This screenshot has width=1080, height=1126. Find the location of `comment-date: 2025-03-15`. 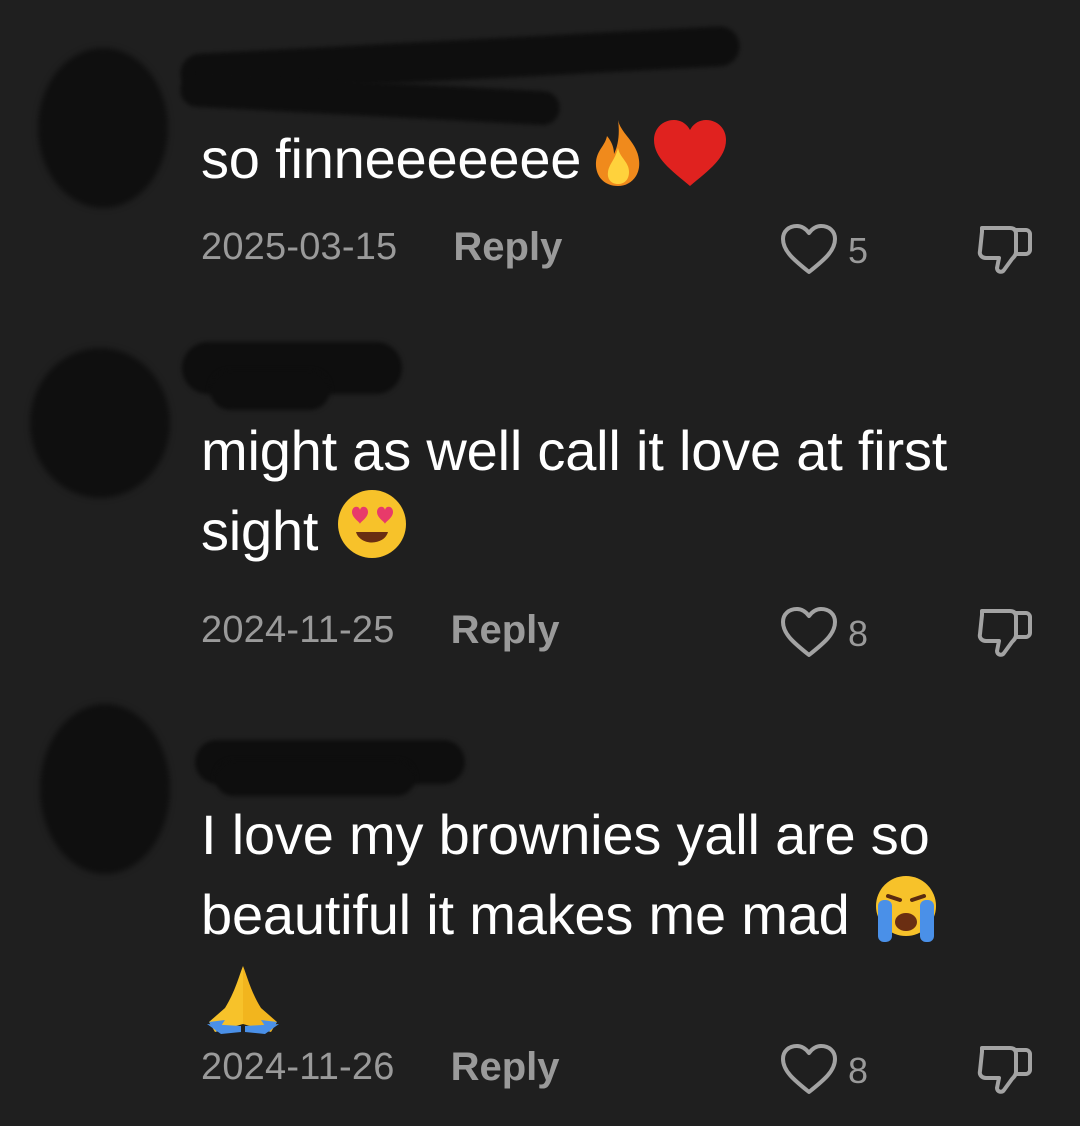

comment-date: 2025-03-15 is located at coordinates (299, 246).